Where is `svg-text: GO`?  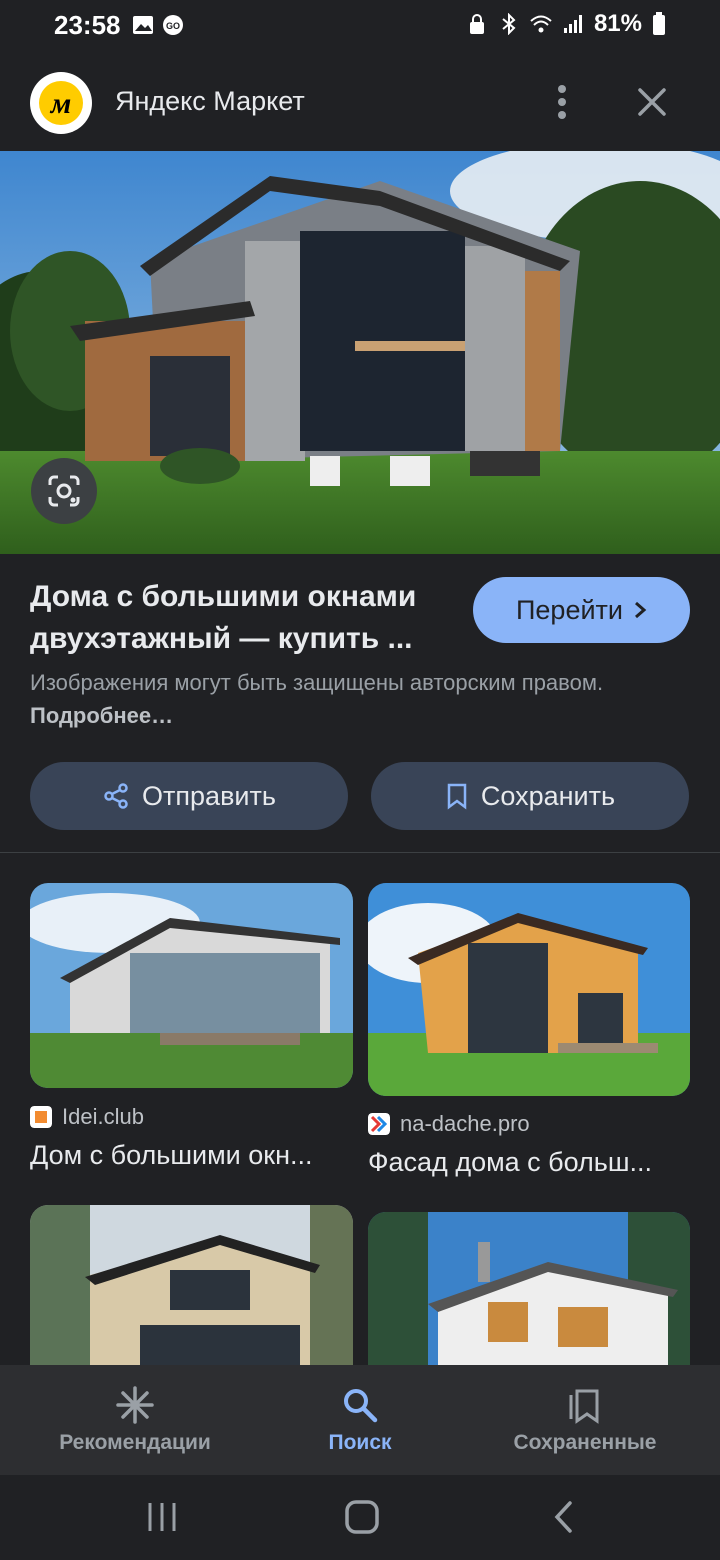
svg-text: GO is located at coordinates (173, 26).